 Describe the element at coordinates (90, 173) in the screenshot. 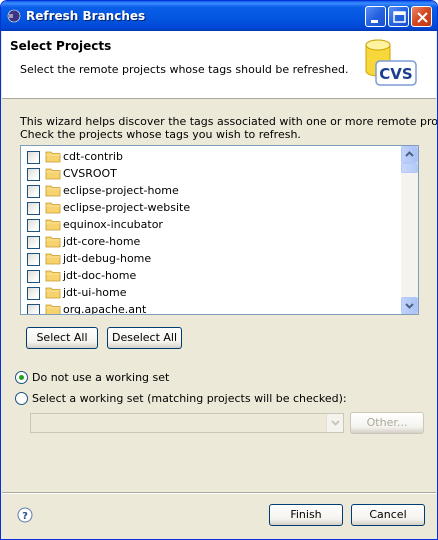

I see `project-label: CVSROOT` at that location.